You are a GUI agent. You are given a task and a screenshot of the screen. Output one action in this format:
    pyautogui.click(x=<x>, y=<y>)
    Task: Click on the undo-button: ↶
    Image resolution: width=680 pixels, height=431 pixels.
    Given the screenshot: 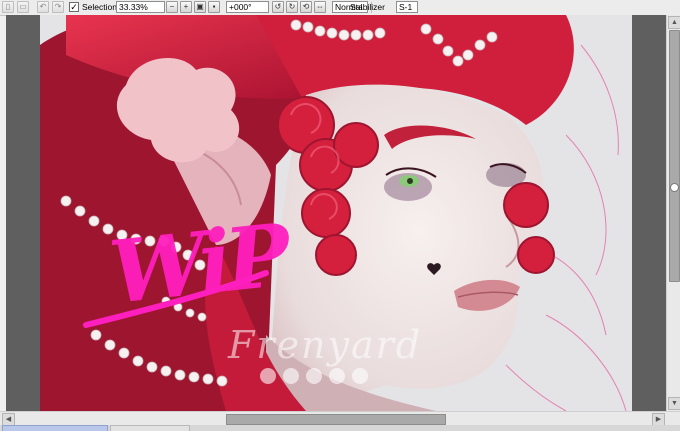 What is the action you would take?
    pyautogui.click(x=43, y=7)
    